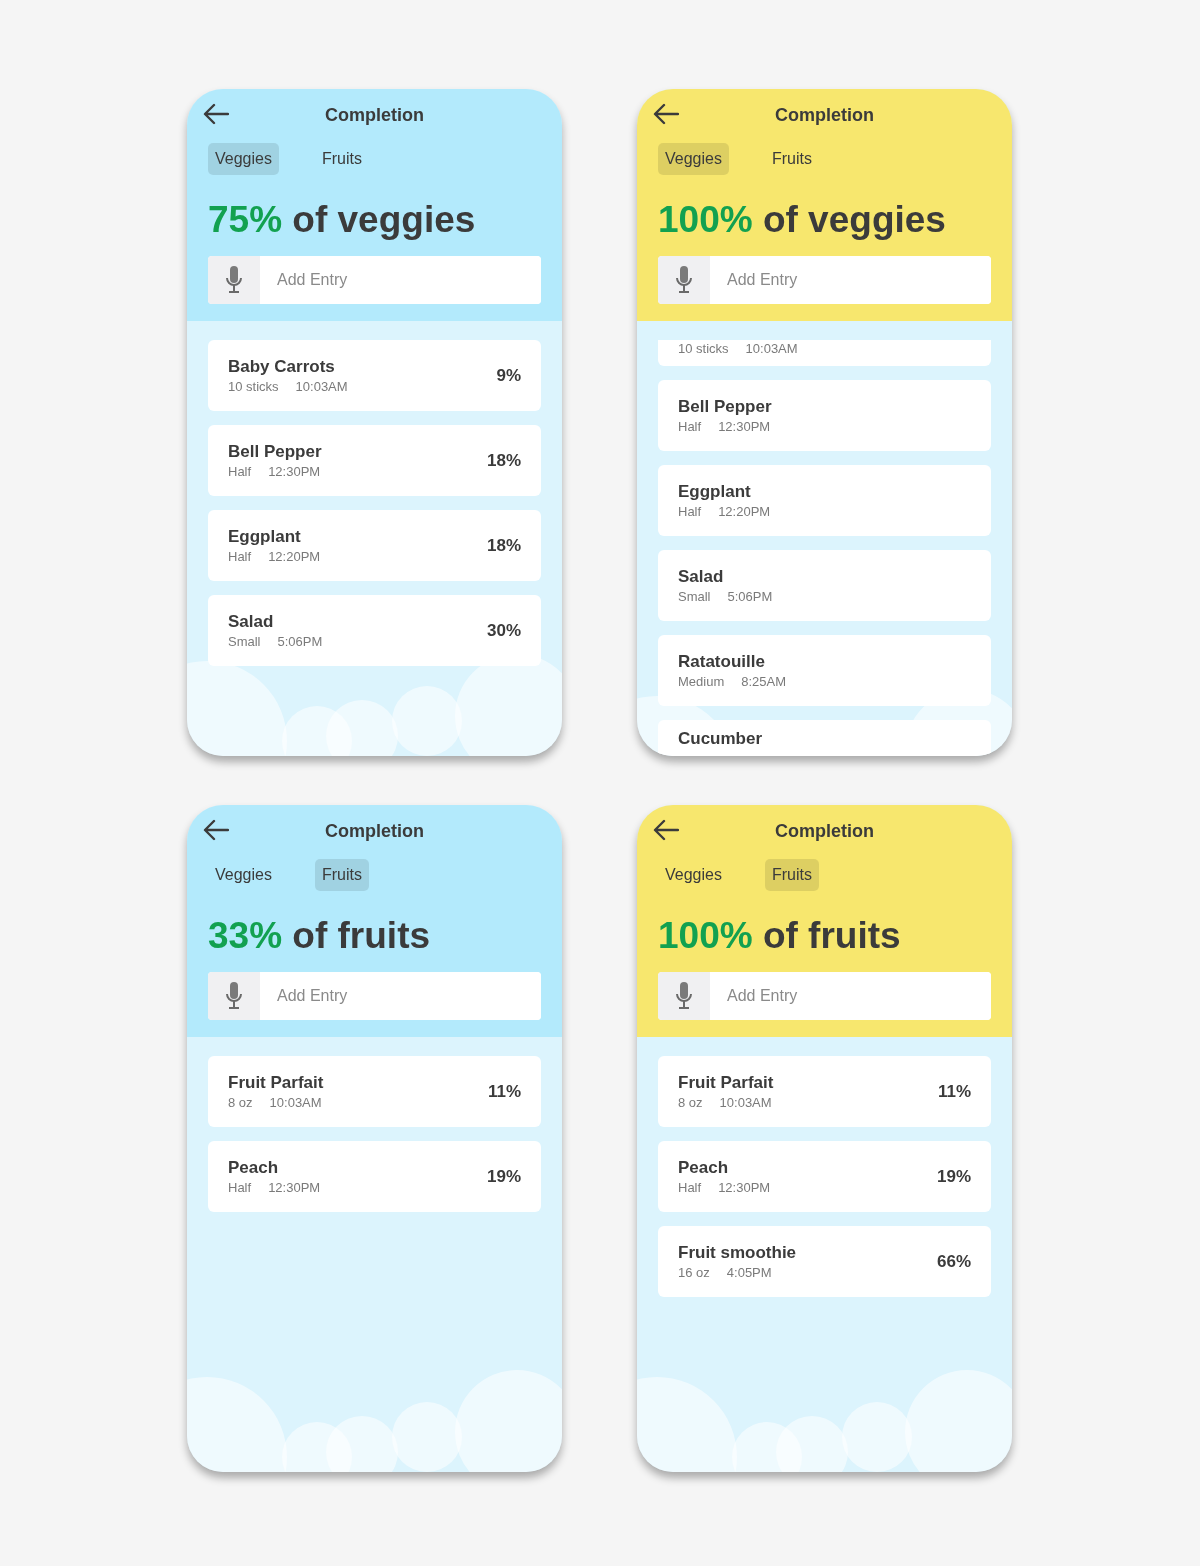 This screenshot has width=1200, height=1566. I want to click on percent-value: 66%, so click(953, 1261).